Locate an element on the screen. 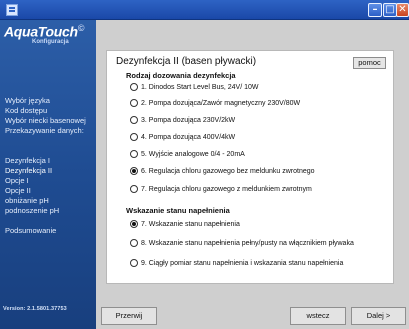  dosing-section-title: Rodzaj dozowania dezynfekcja is located at coordinates (181, 75).